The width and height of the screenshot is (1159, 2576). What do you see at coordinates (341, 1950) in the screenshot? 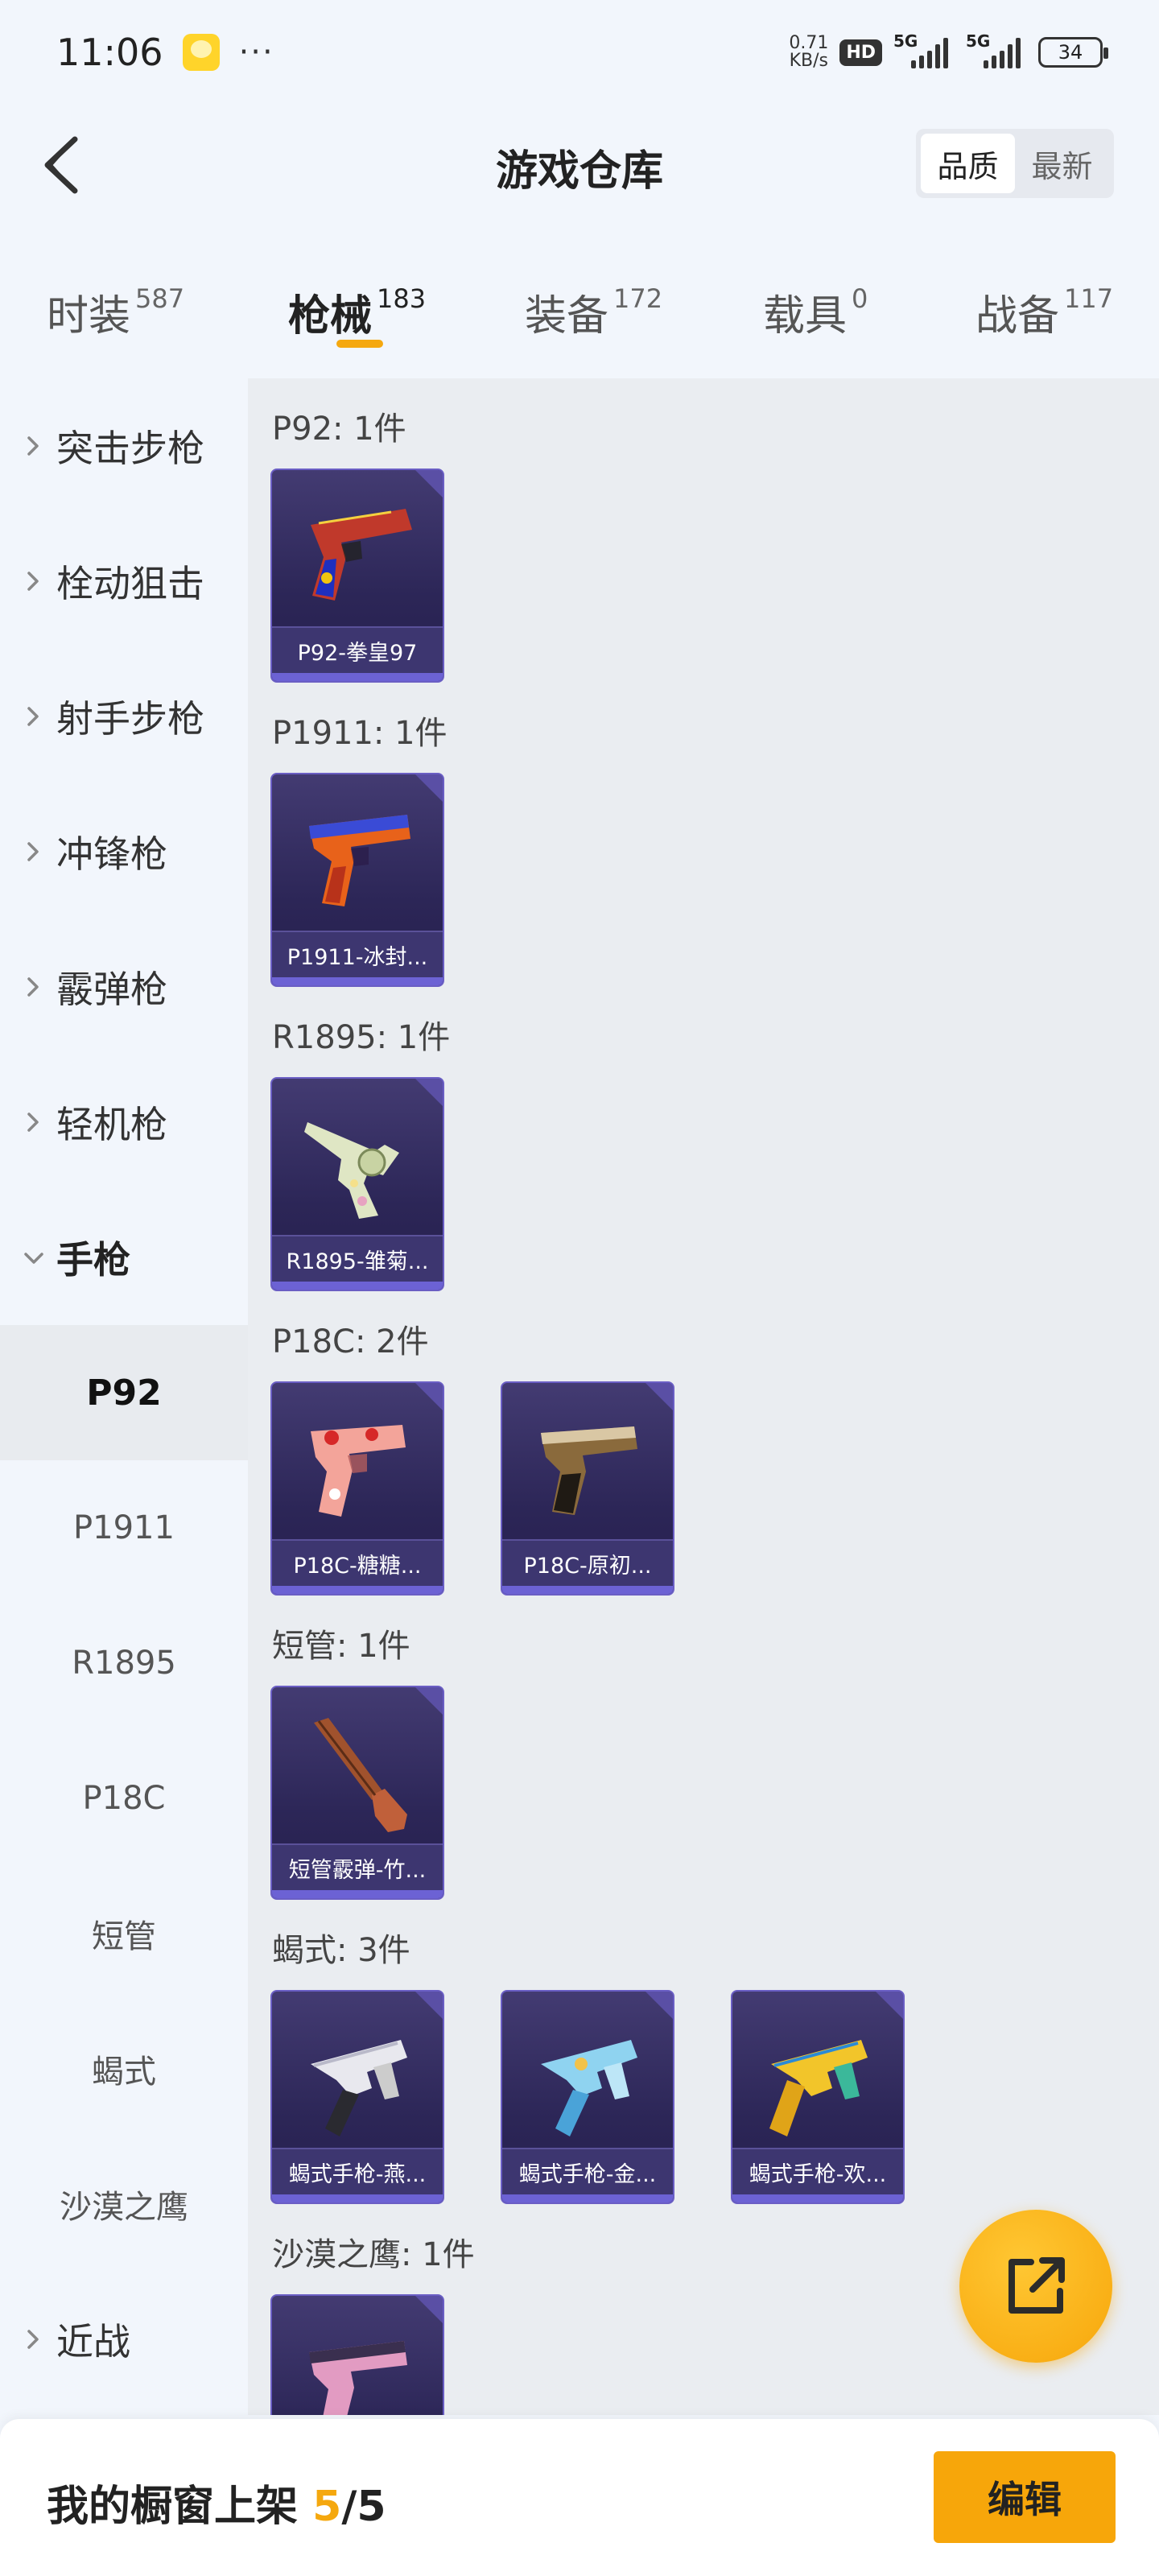
I see `section-title-skorpion: 蝎式: 3件` at bounding box center [341, 1950].